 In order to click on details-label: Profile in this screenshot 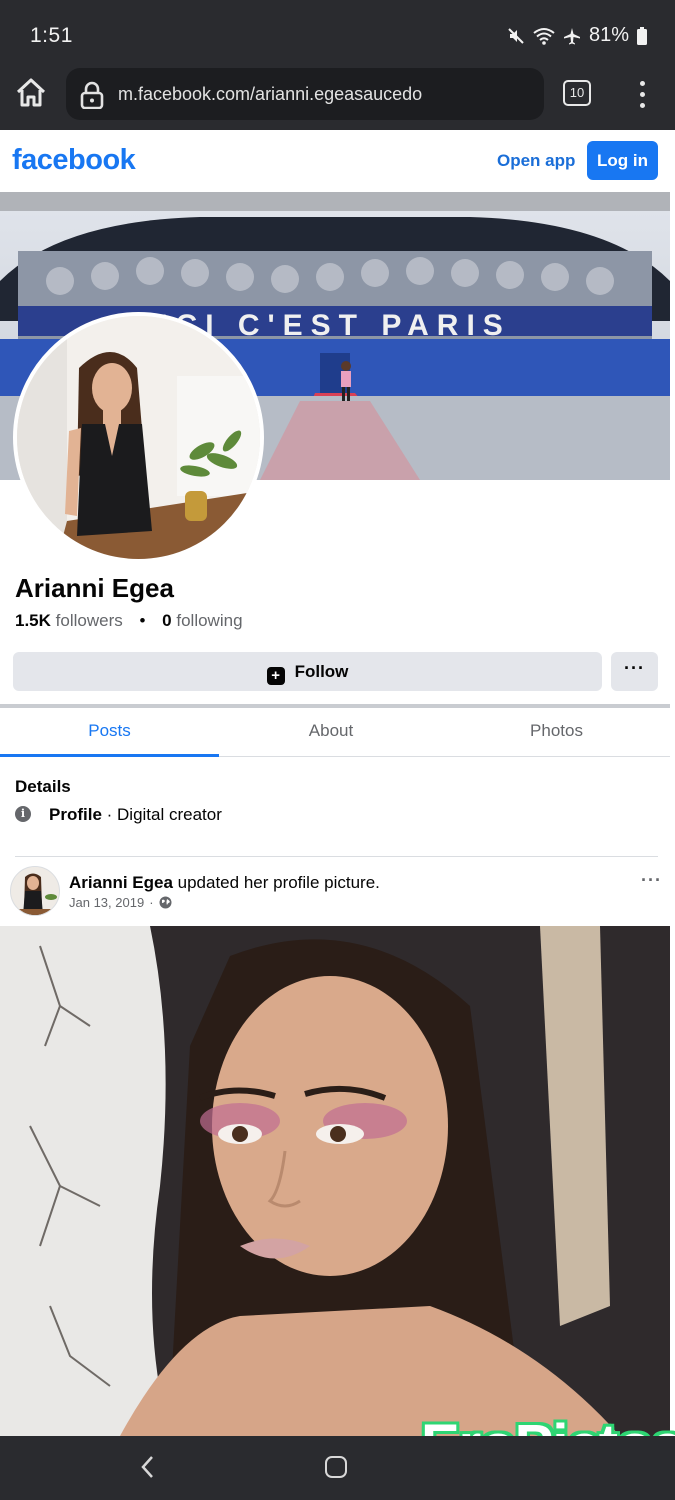, I will do `click(75, 814)`.